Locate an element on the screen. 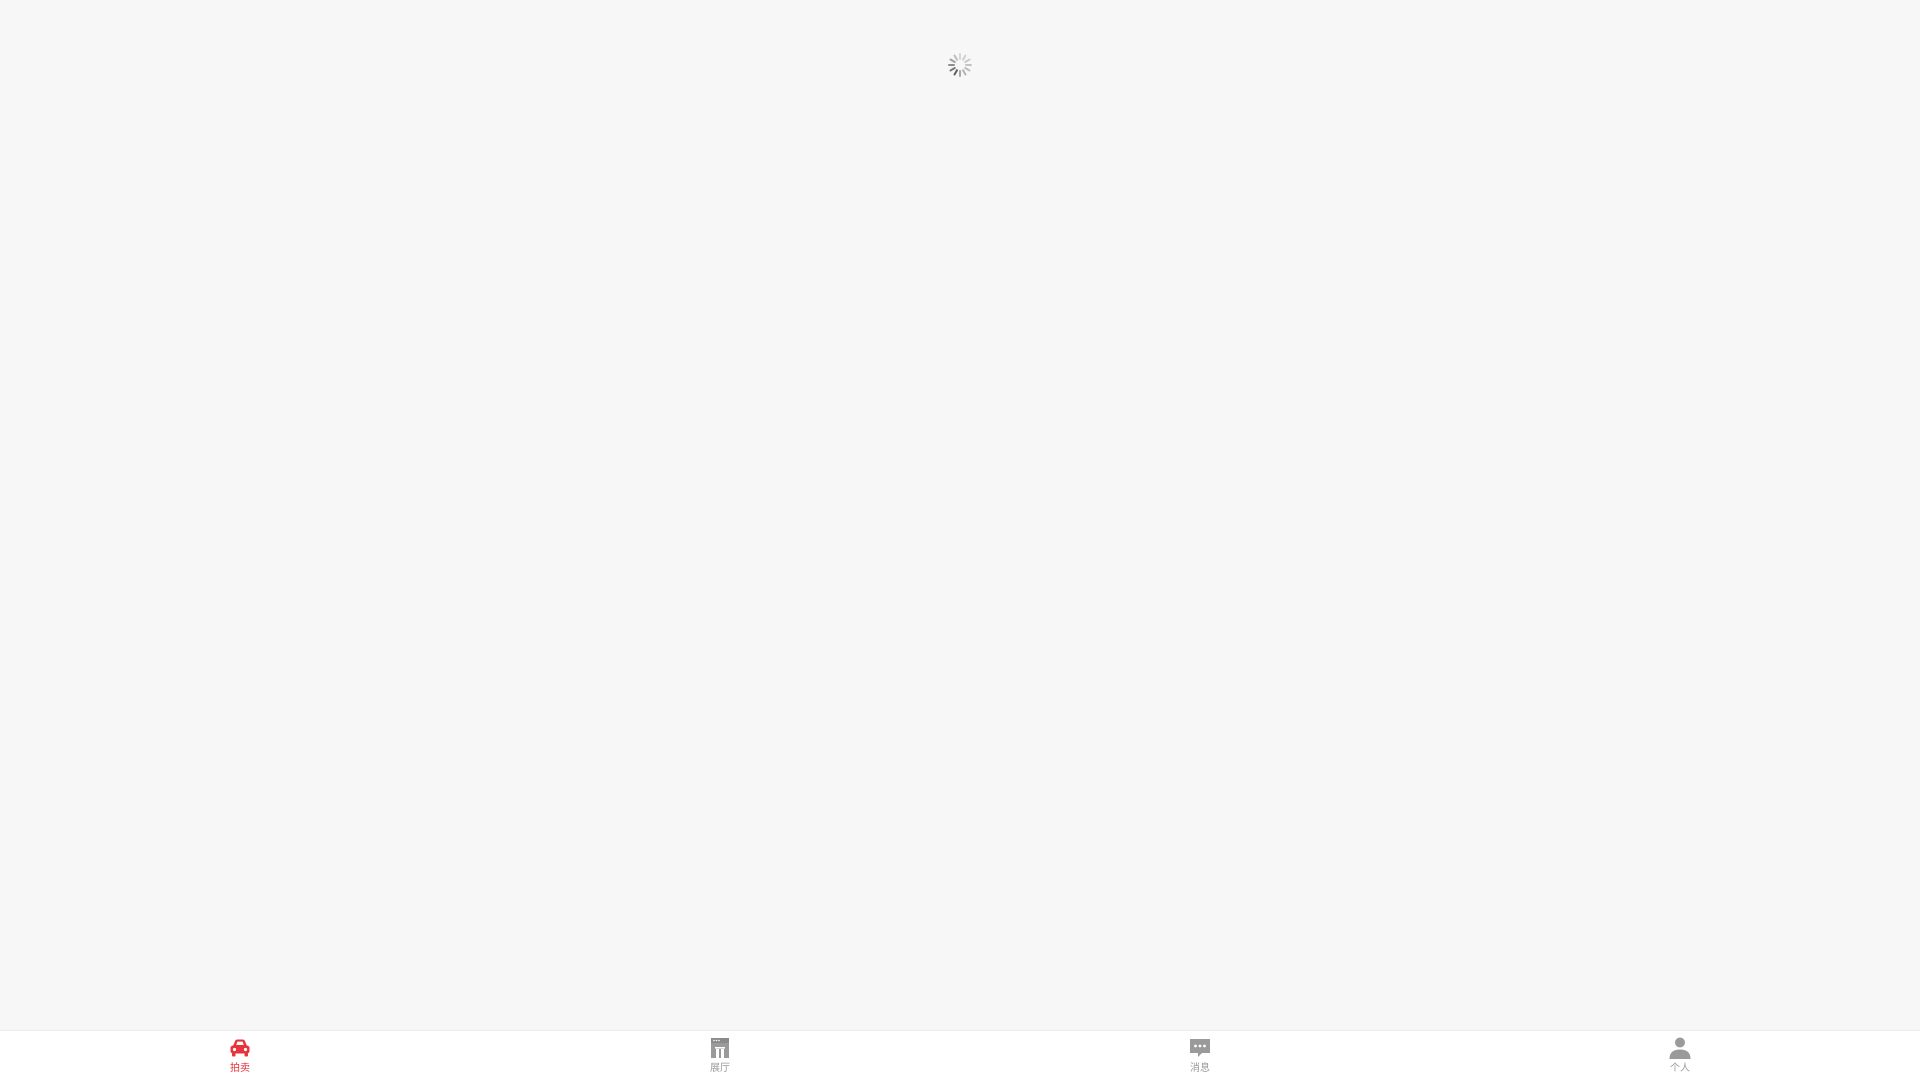  tab-messages: 消息 is located at coordinates (1200, 1055).